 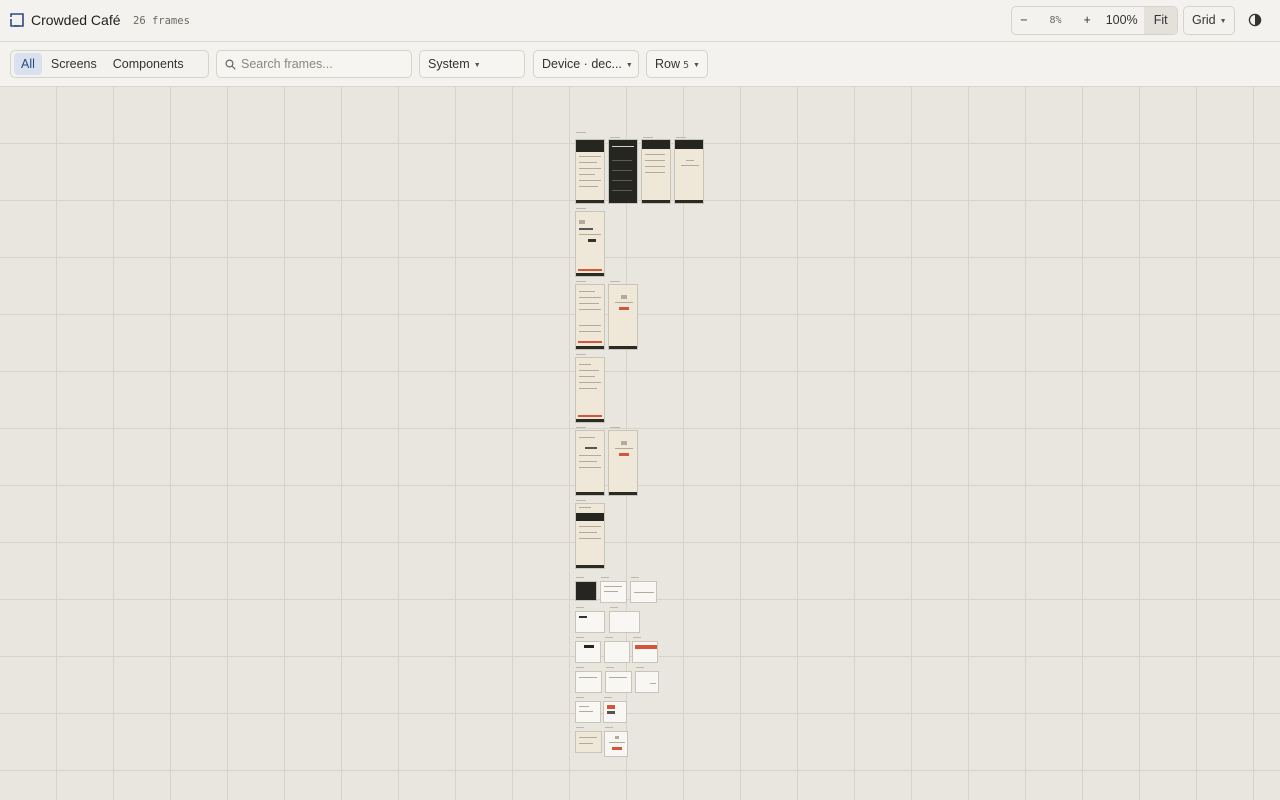 What do you see at coordinates (1024, 20) in the screenshot?
I see `zoom-out-button: −` at bounding box center [1024, 20].